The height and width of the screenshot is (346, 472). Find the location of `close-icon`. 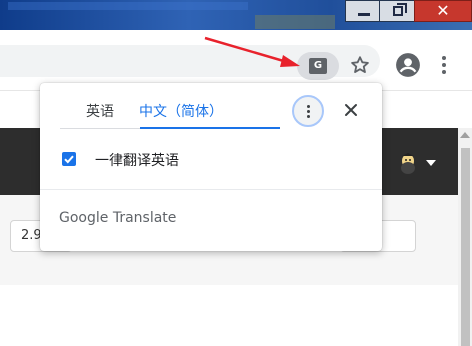

close-icon is located at coordinates (351, 110).